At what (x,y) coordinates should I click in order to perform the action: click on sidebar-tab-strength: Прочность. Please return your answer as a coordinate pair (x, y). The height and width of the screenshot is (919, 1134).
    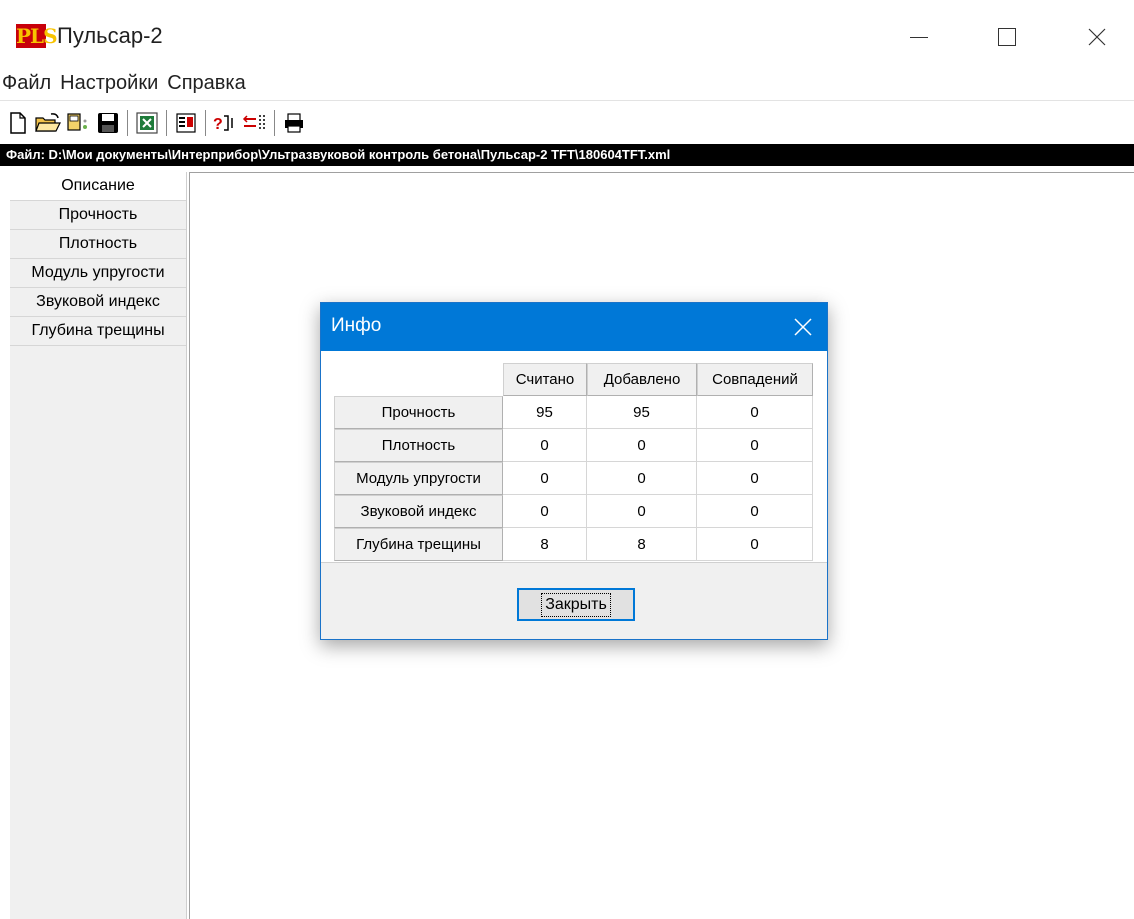
    Looking at the image, I should click on (98, 215).